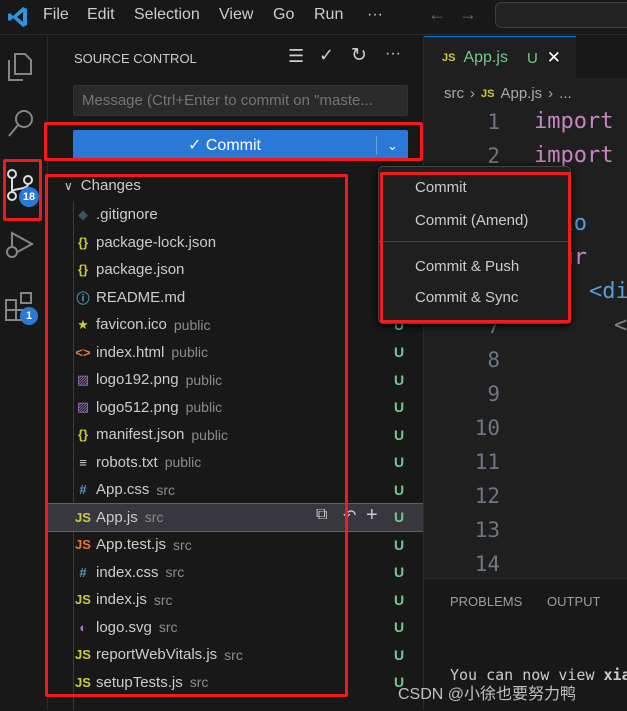 The width and height of the screenshot is (627, 711). What do you see at coordinates (20, 246) in the screenshot?
I see `run-debug-icon` at bounding box center [20, 246].